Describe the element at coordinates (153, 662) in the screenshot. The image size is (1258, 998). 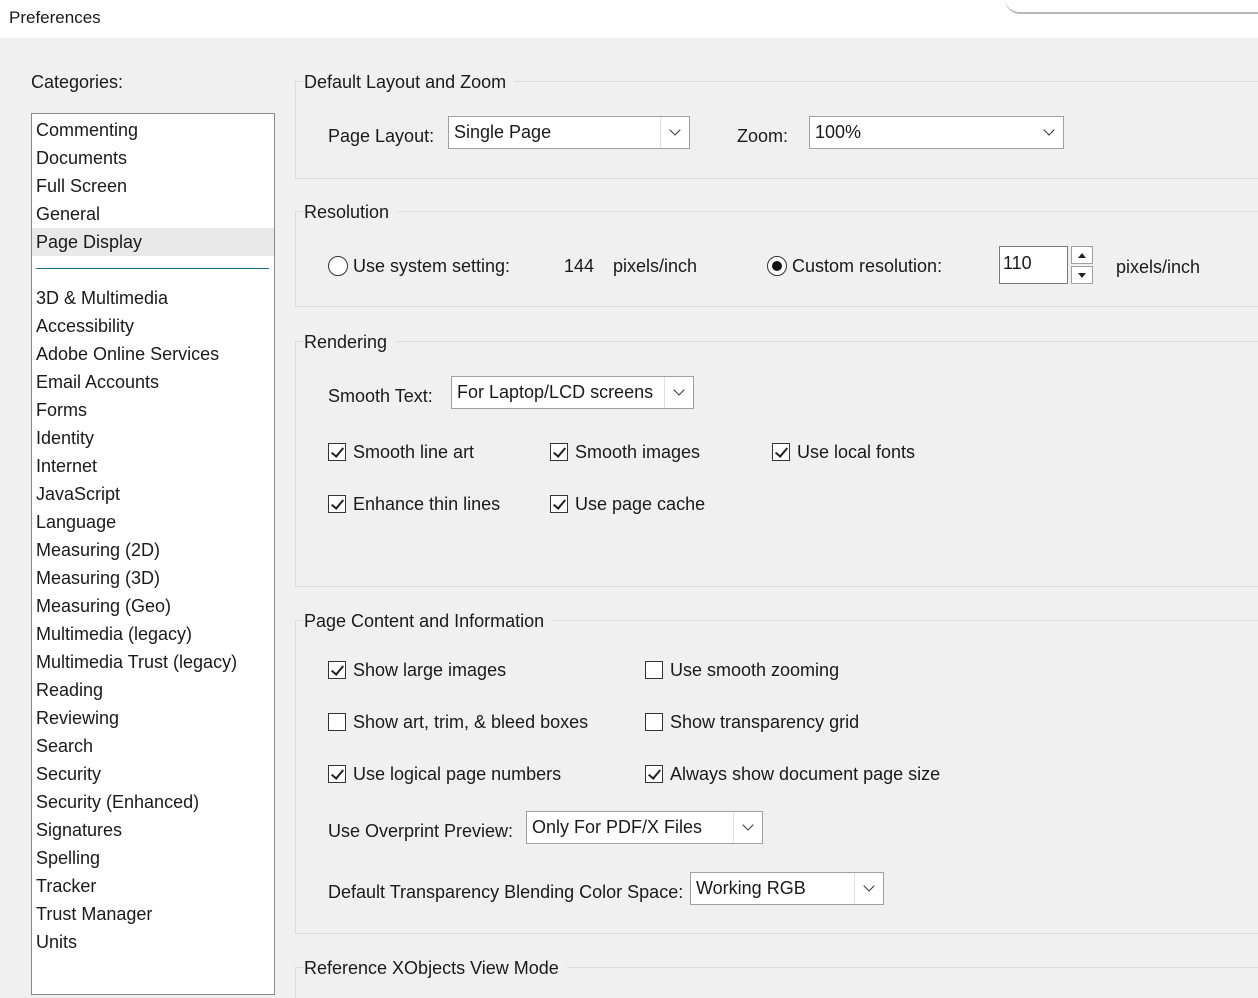
I see `category-item: Multimedia Trust (legacy)` at that location.